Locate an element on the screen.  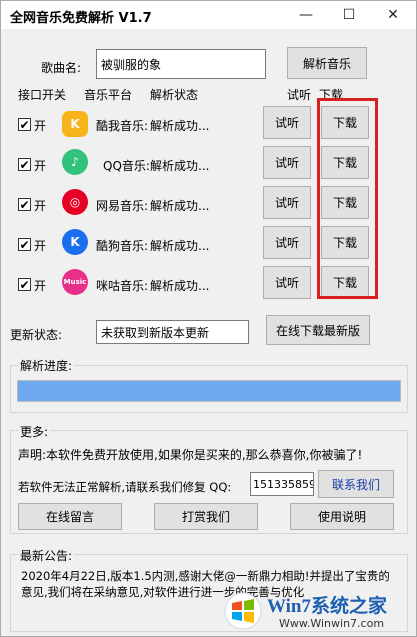
switch-checkbox-kuwo: ✔ is located at coordinates (24, 124).